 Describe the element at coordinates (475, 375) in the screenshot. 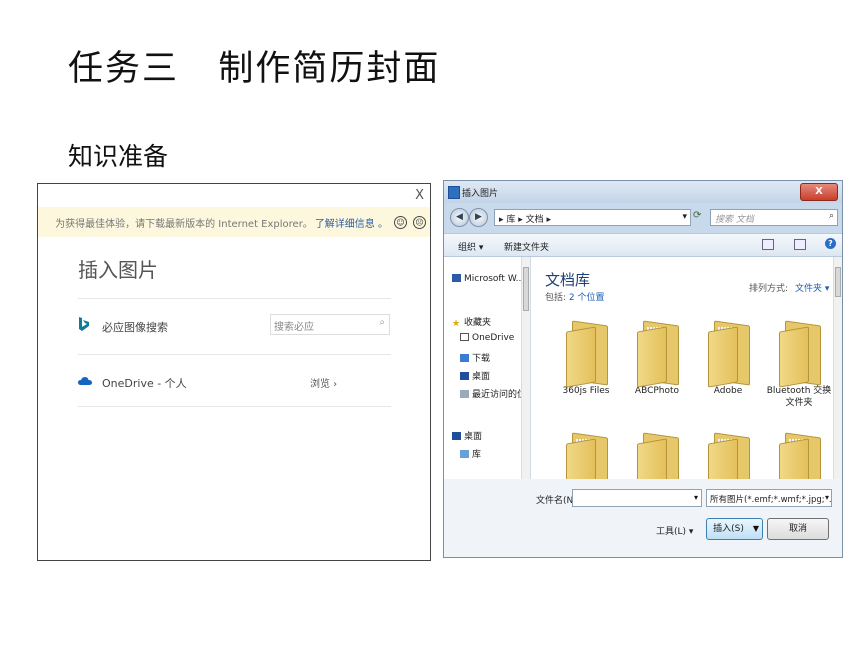

I see `nav-item-desktop: 桌面` at that location.